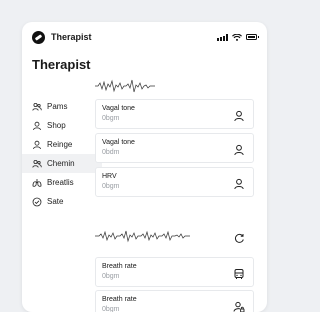 This screenshot has width=320, height=312. I want to click on sidebar-item-label: Chemin, so click(61, 163).